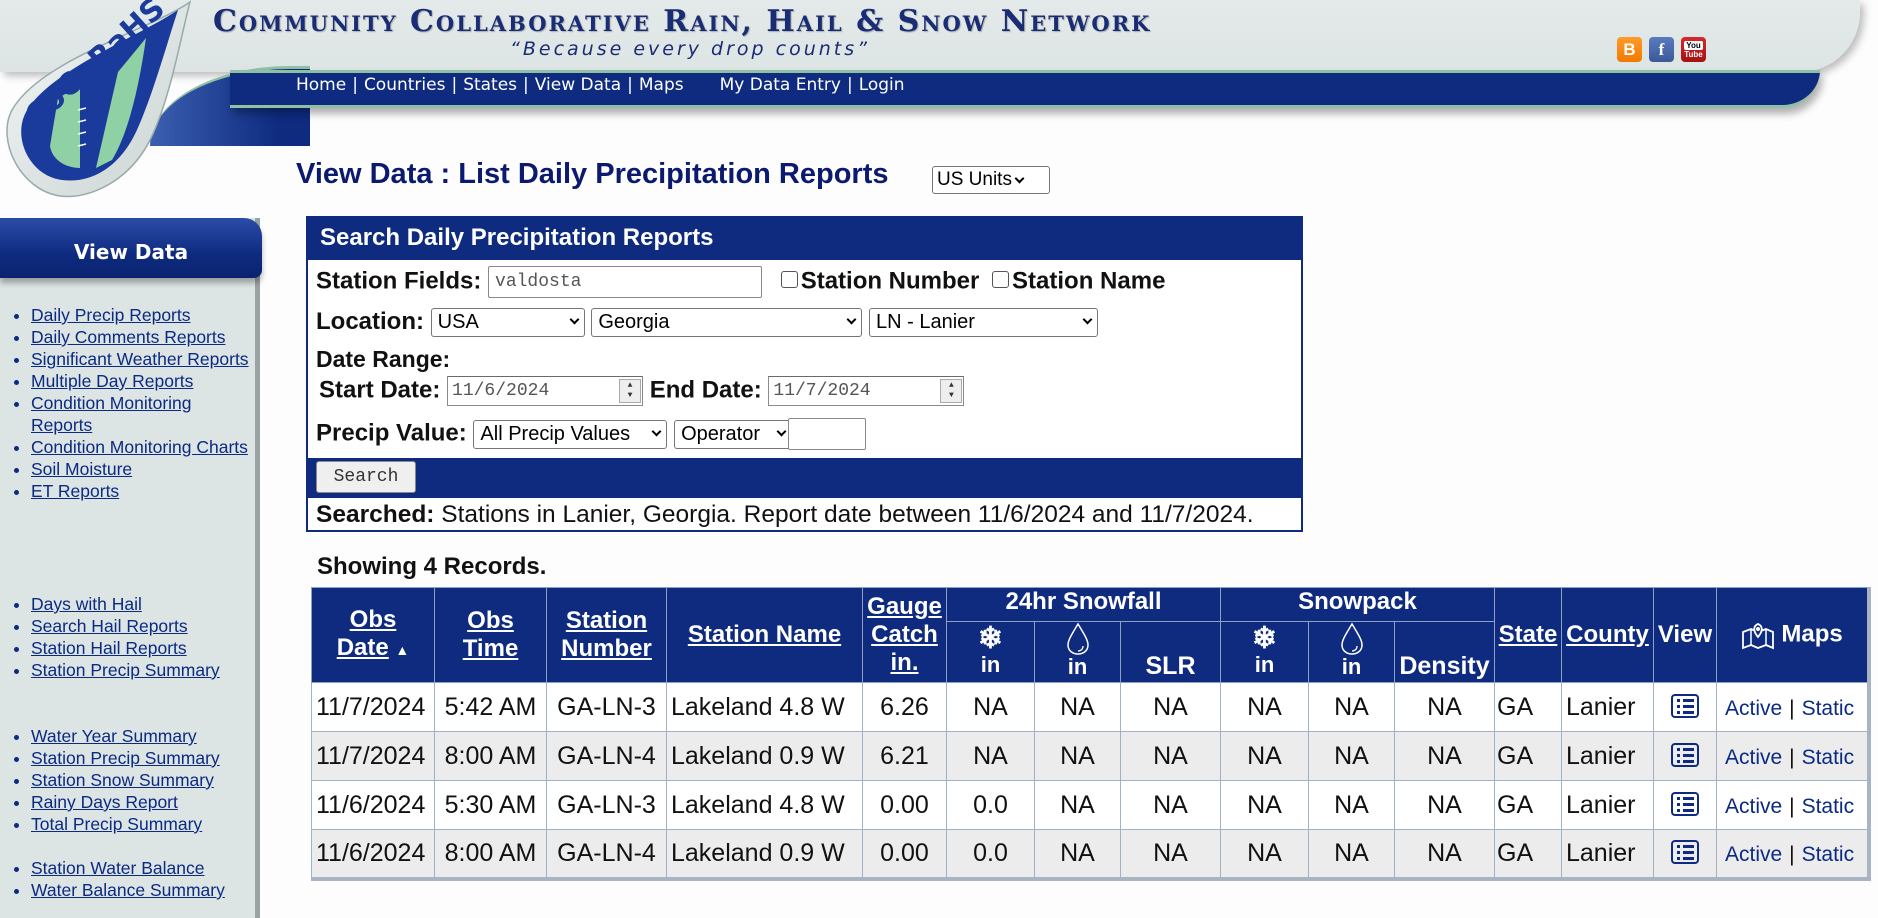 The image size is (1878, 918). What do you see at coordinates (132, 736) in the screenshot?
I see `sidebar-item: Water Year Summary` at bounding box center [132, 736].